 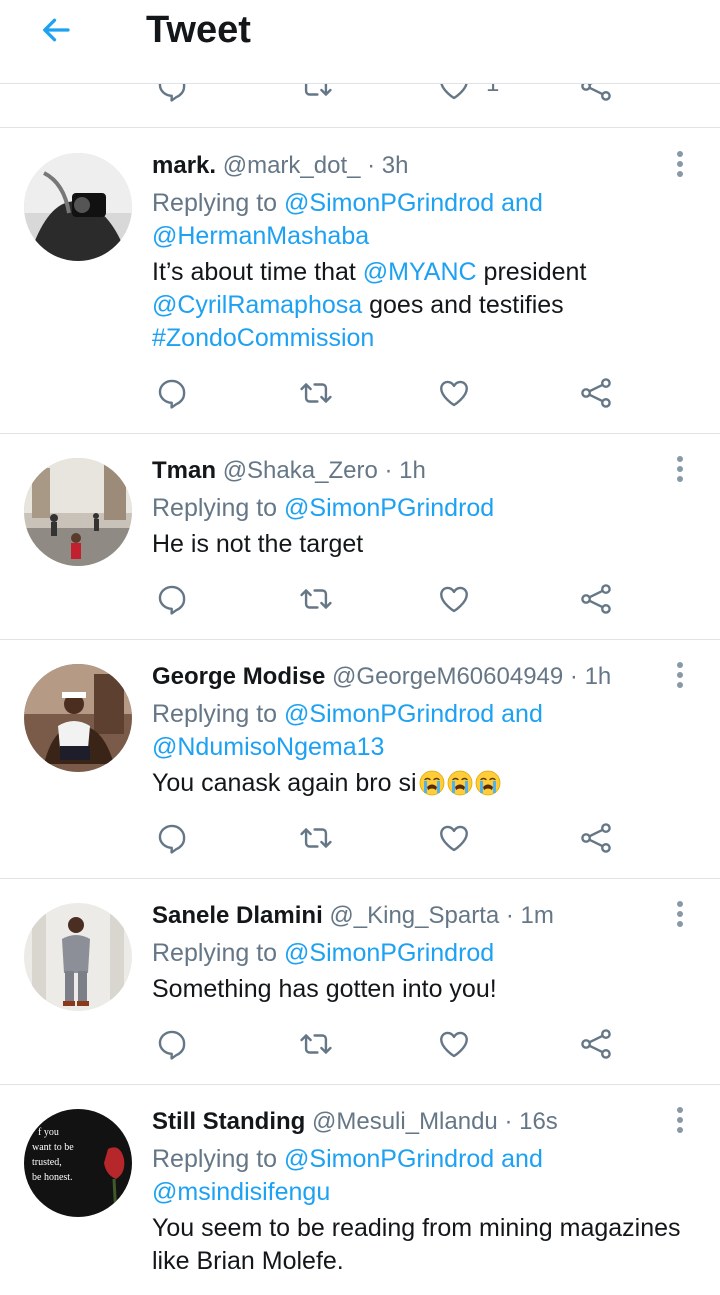 I want to click on mention-link: @MYANC, so click(x=420, y=272).